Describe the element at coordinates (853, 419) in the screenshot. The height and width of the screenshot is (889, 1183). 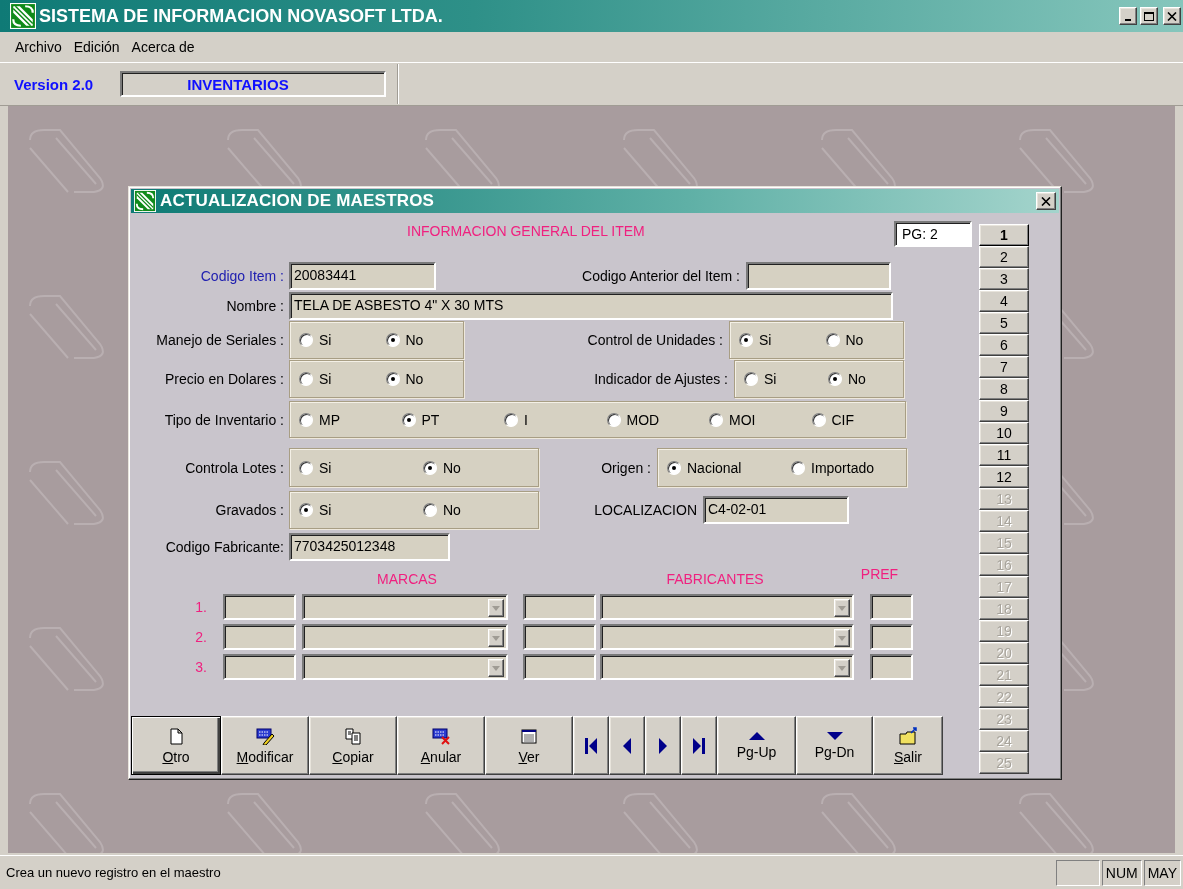
I see `radio-option: CIF` at that location.